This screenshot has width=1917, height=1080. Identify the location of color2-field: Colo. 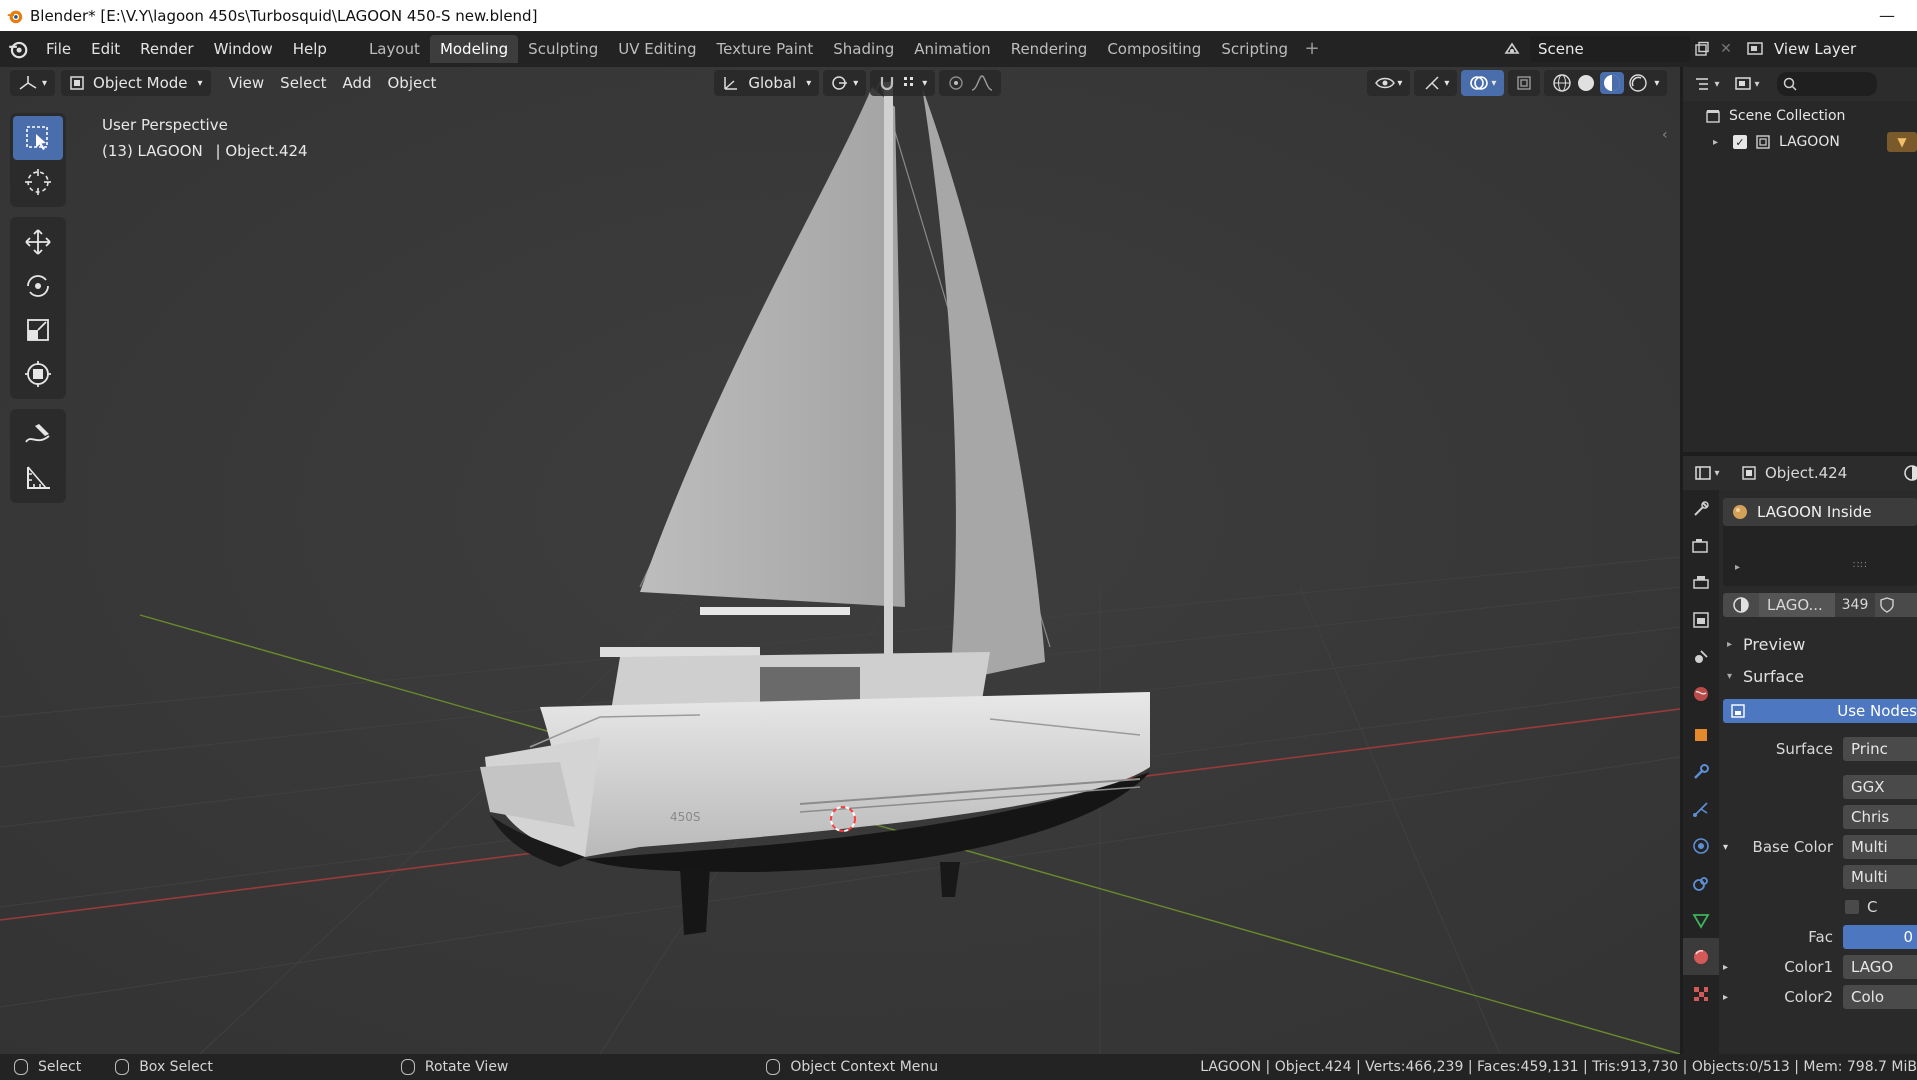
(1880, 997).